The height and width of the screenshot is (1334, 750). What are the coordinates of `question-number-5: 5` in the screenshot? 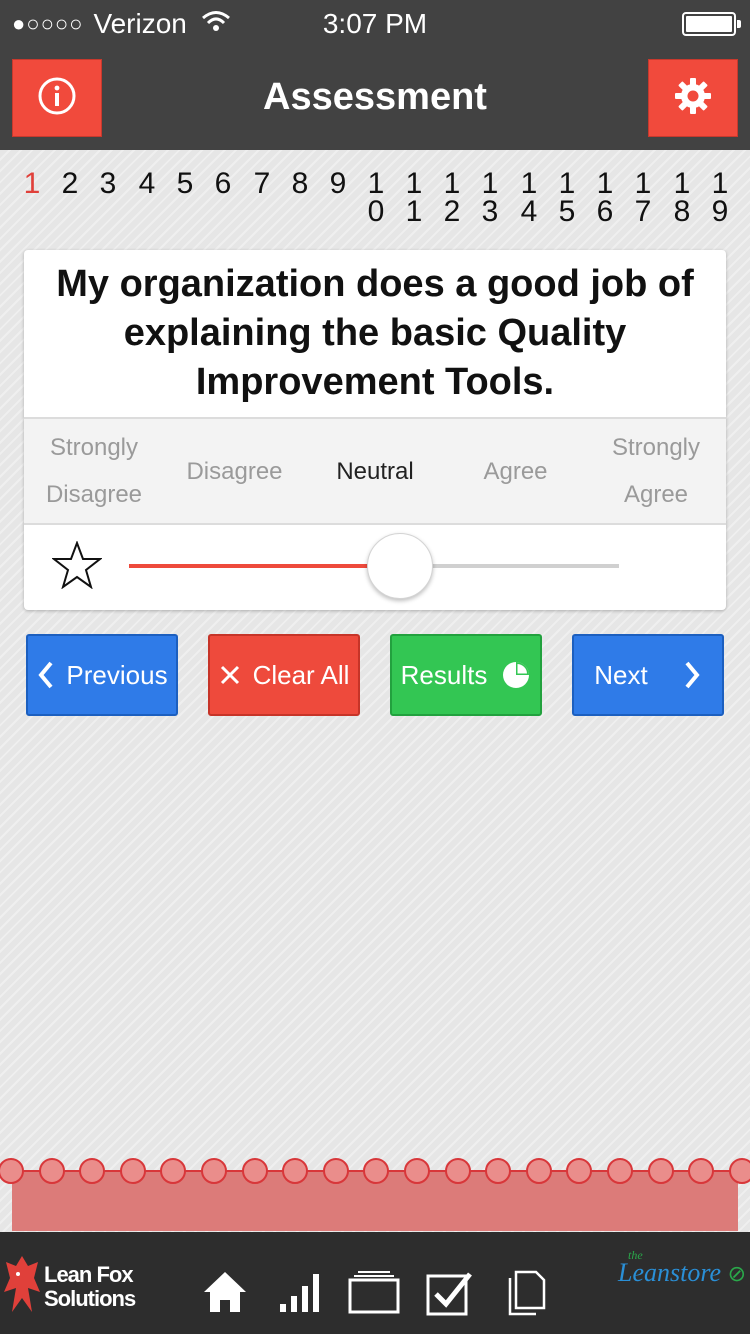 It's located at (185, 184).